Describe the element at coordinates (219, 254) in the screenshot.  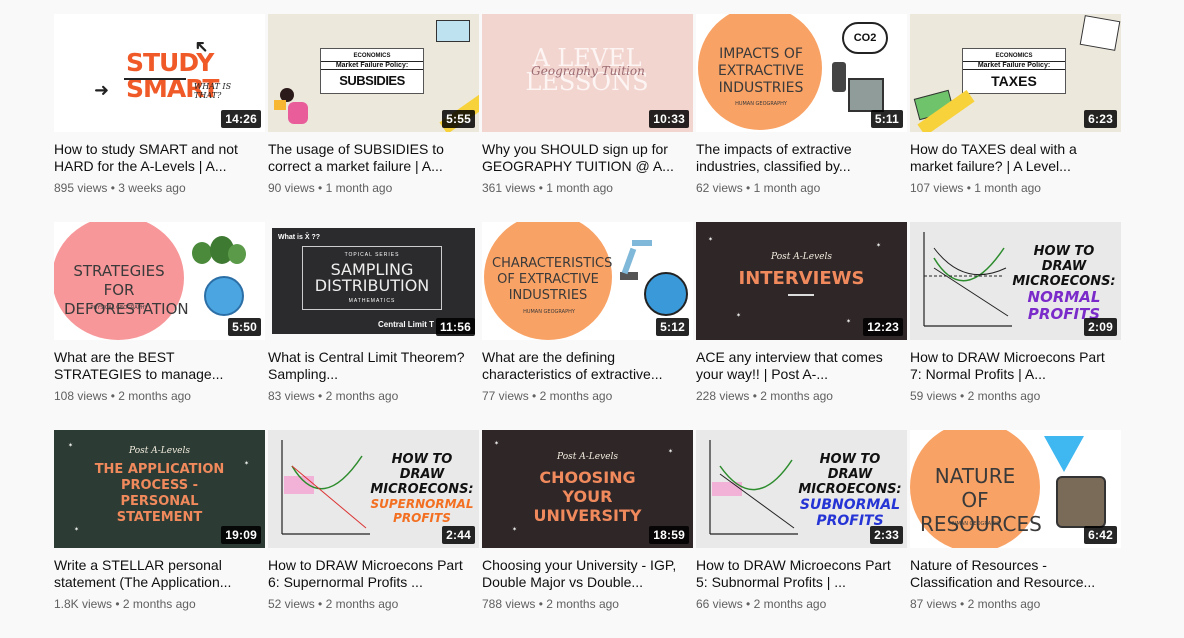
I see `trees-icon` at that location.